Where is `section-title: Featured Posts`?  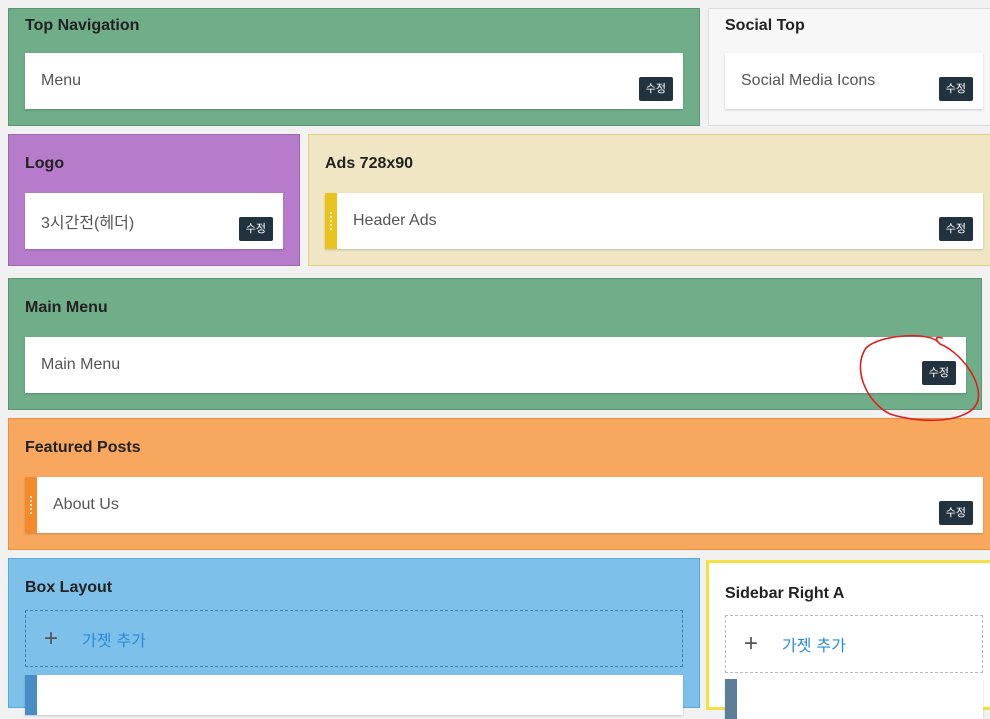 section-title: Featured Posts is located at coordinates (83, 447).